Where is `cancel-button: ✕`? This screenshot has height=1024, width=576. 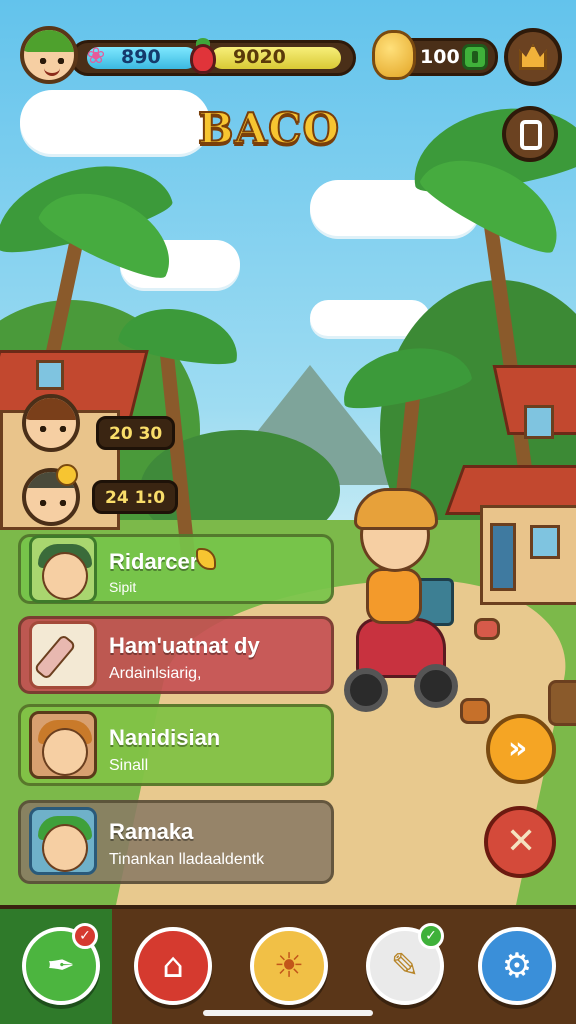
cancel-button: ✕ is located at coordinates (520, 842).